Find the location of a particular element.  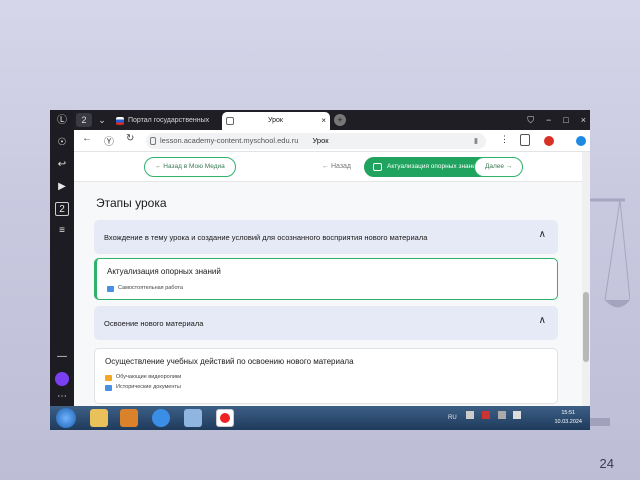

stage-item-label: Обучающие видеоролики is located at coordinates (149, 377).